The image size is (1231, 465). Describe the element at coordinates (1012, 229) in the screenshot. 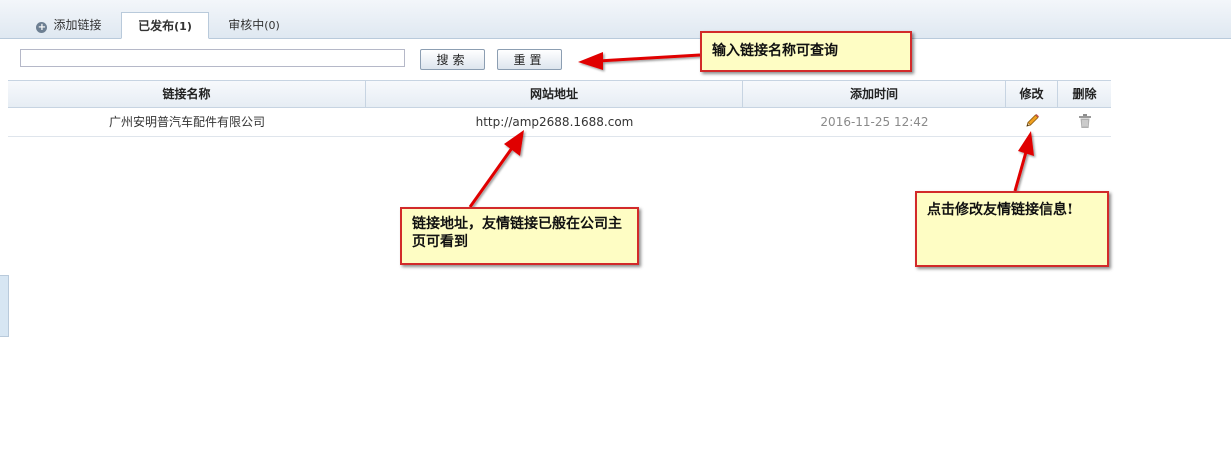

I see `edit-tip-callout: 点击修改友情链接信息!` at that location.